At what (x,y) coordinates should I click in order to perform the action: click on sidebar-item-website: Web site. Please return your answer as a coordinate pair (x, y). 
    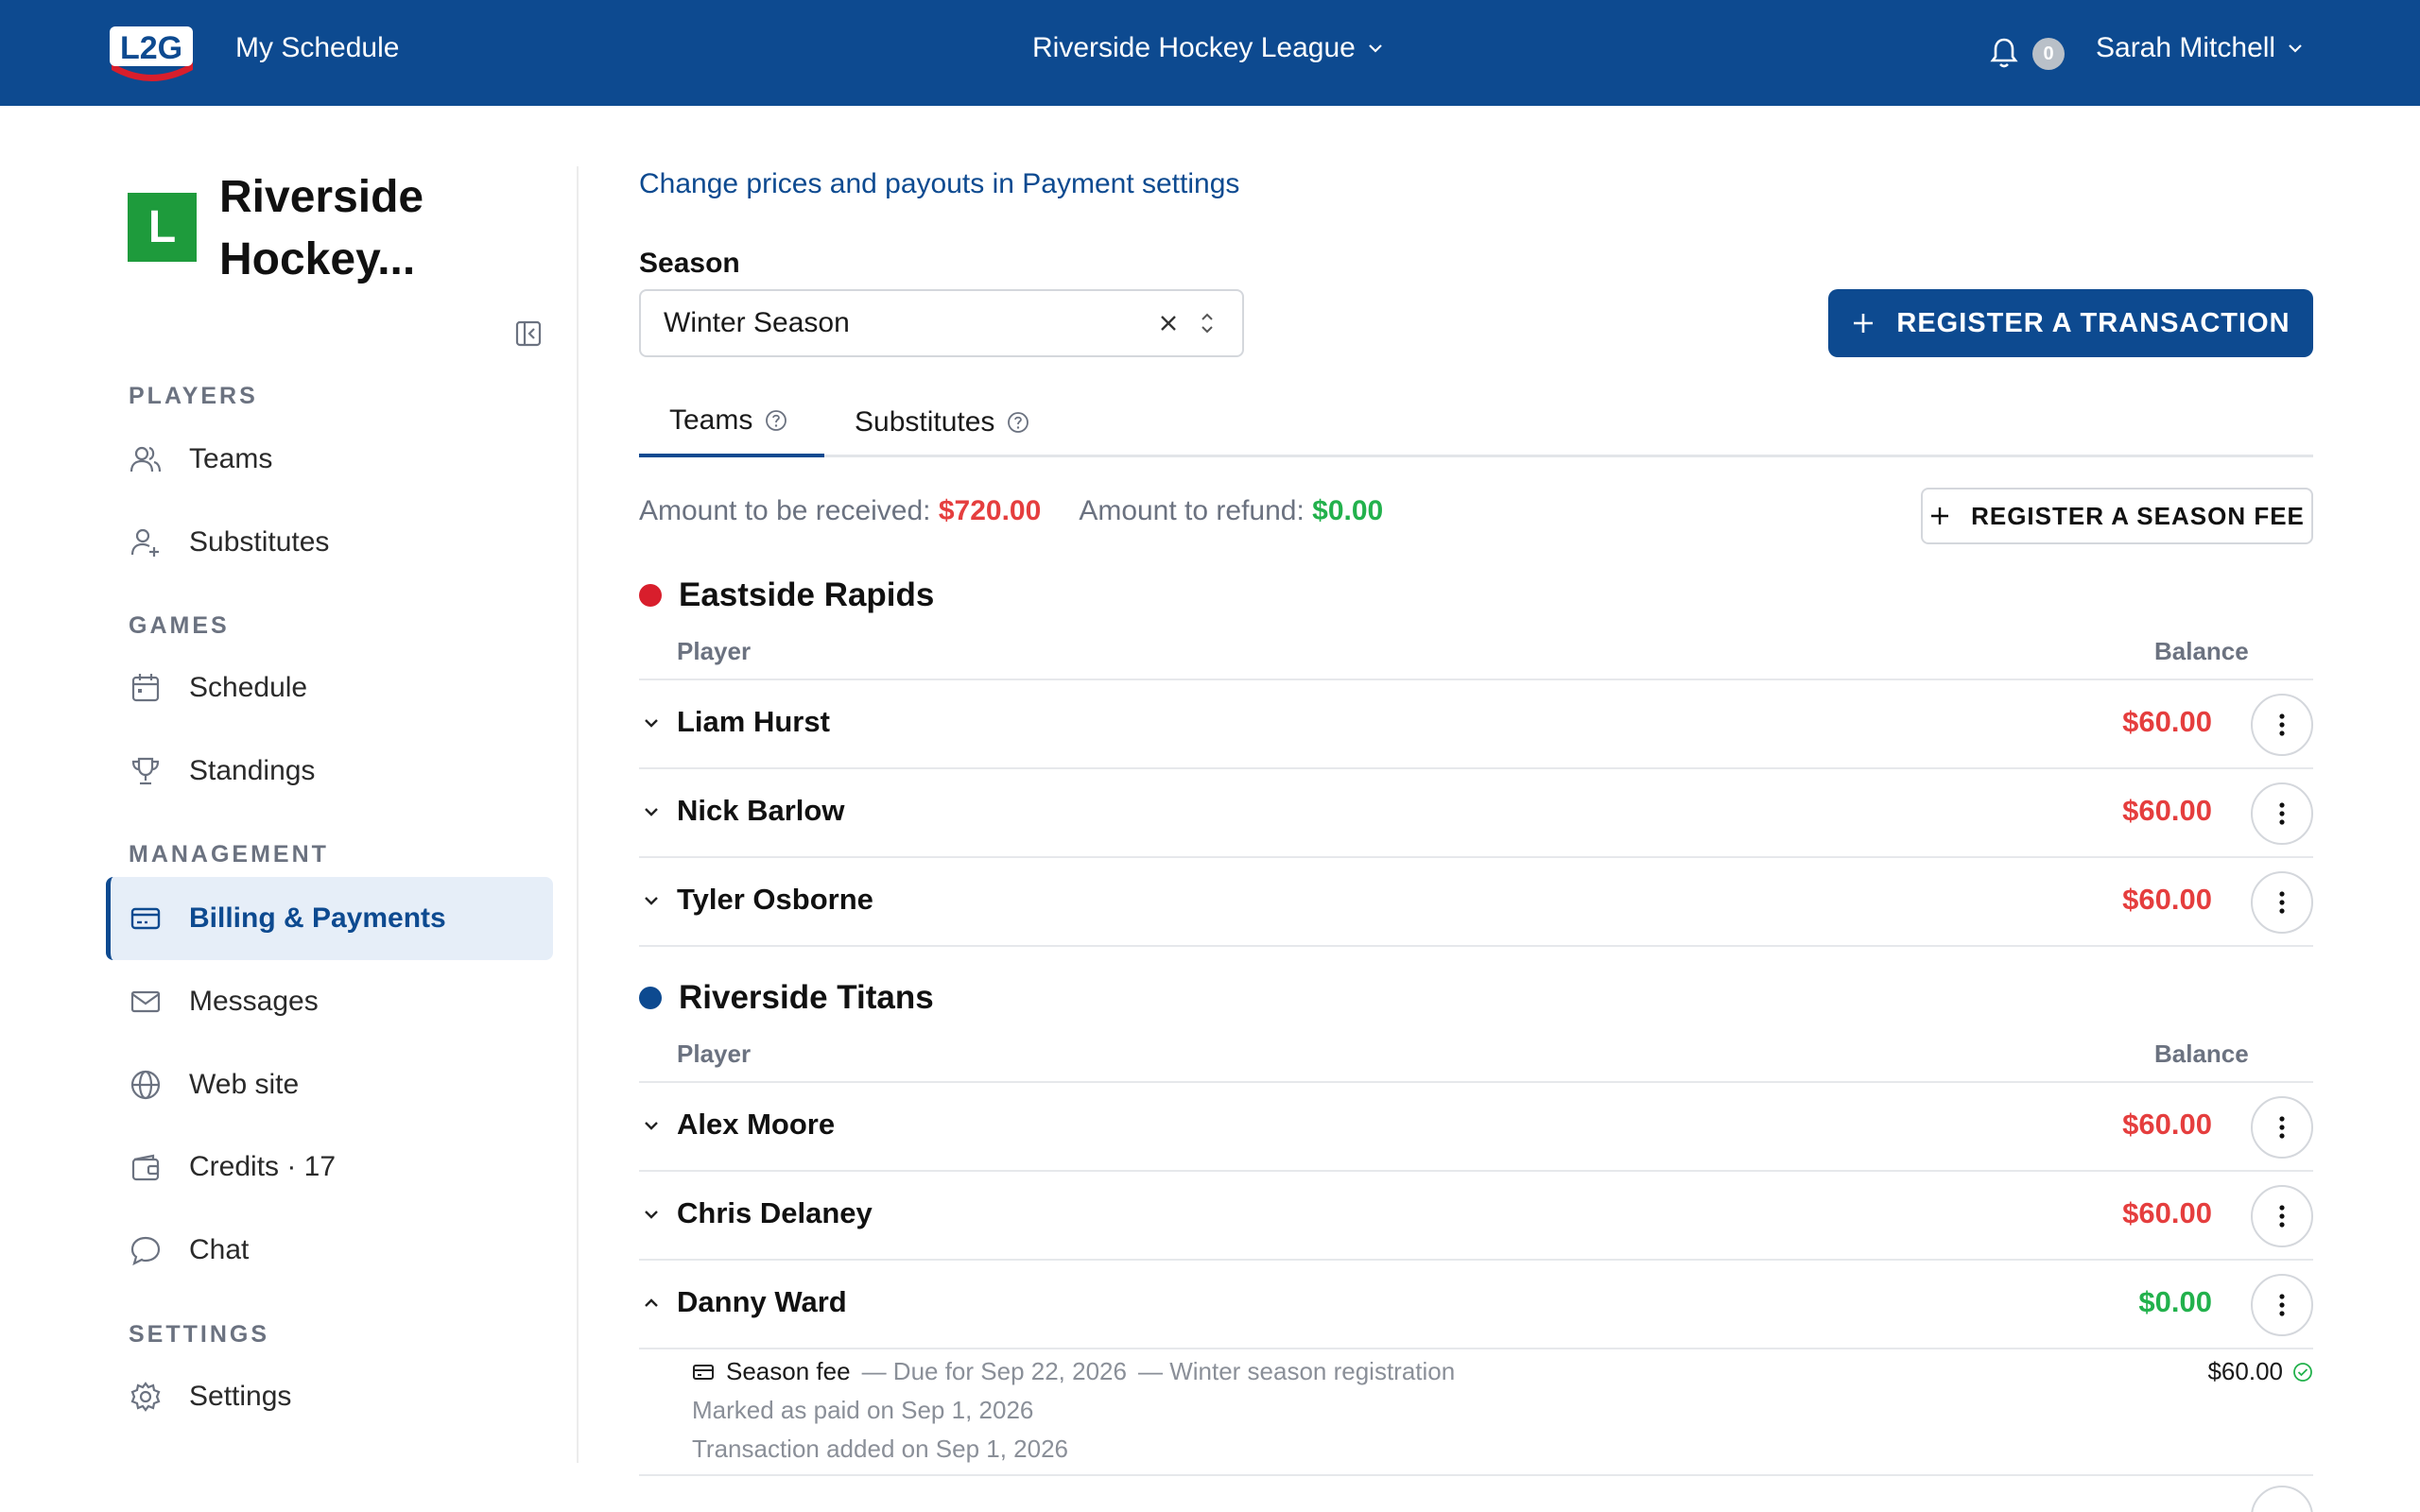
    Looking at the image, I should click on (329, 1084).